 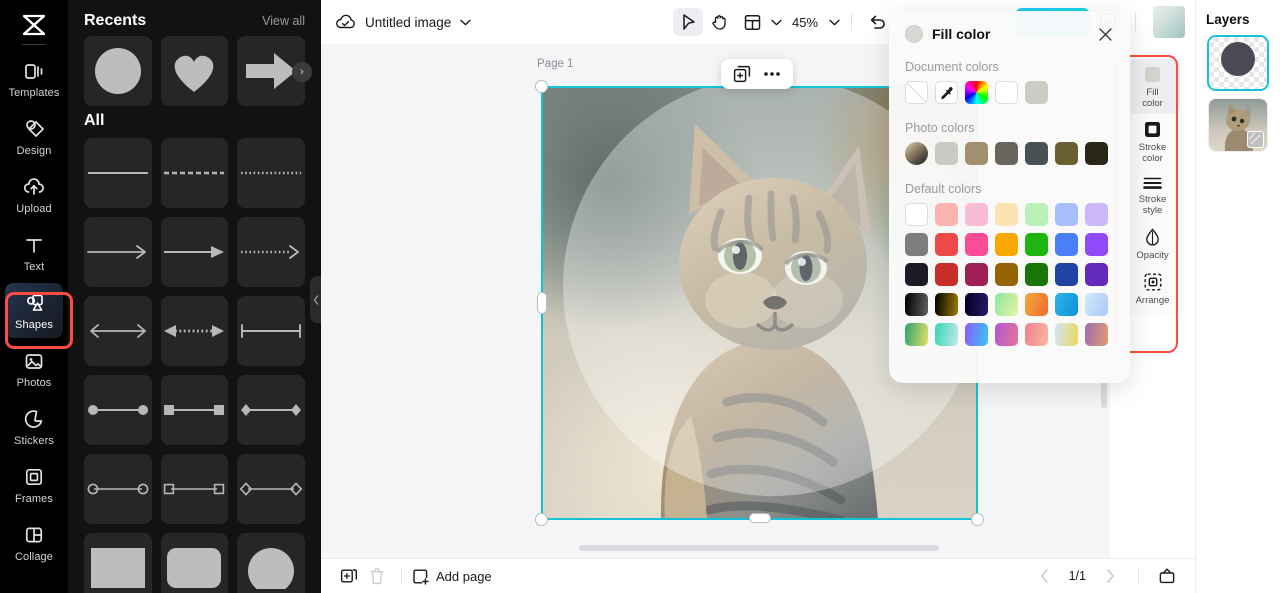 I want to click on shape-tile-circle-filled, so click(x=271, y=563).